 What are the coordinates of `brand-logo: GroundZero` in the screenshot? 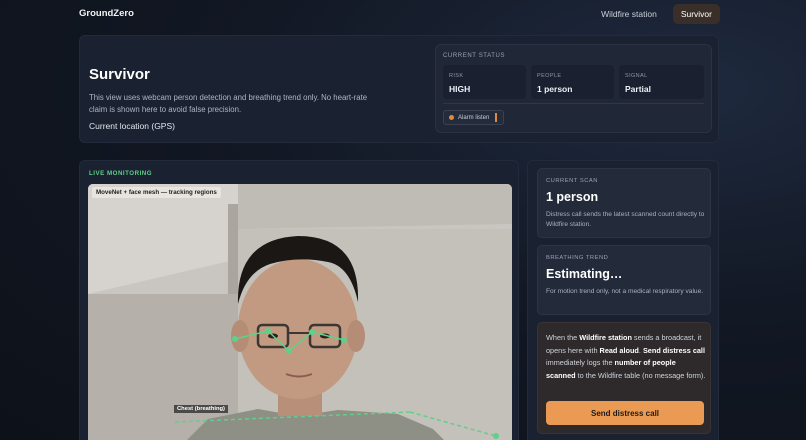 It's located at (106, 13).